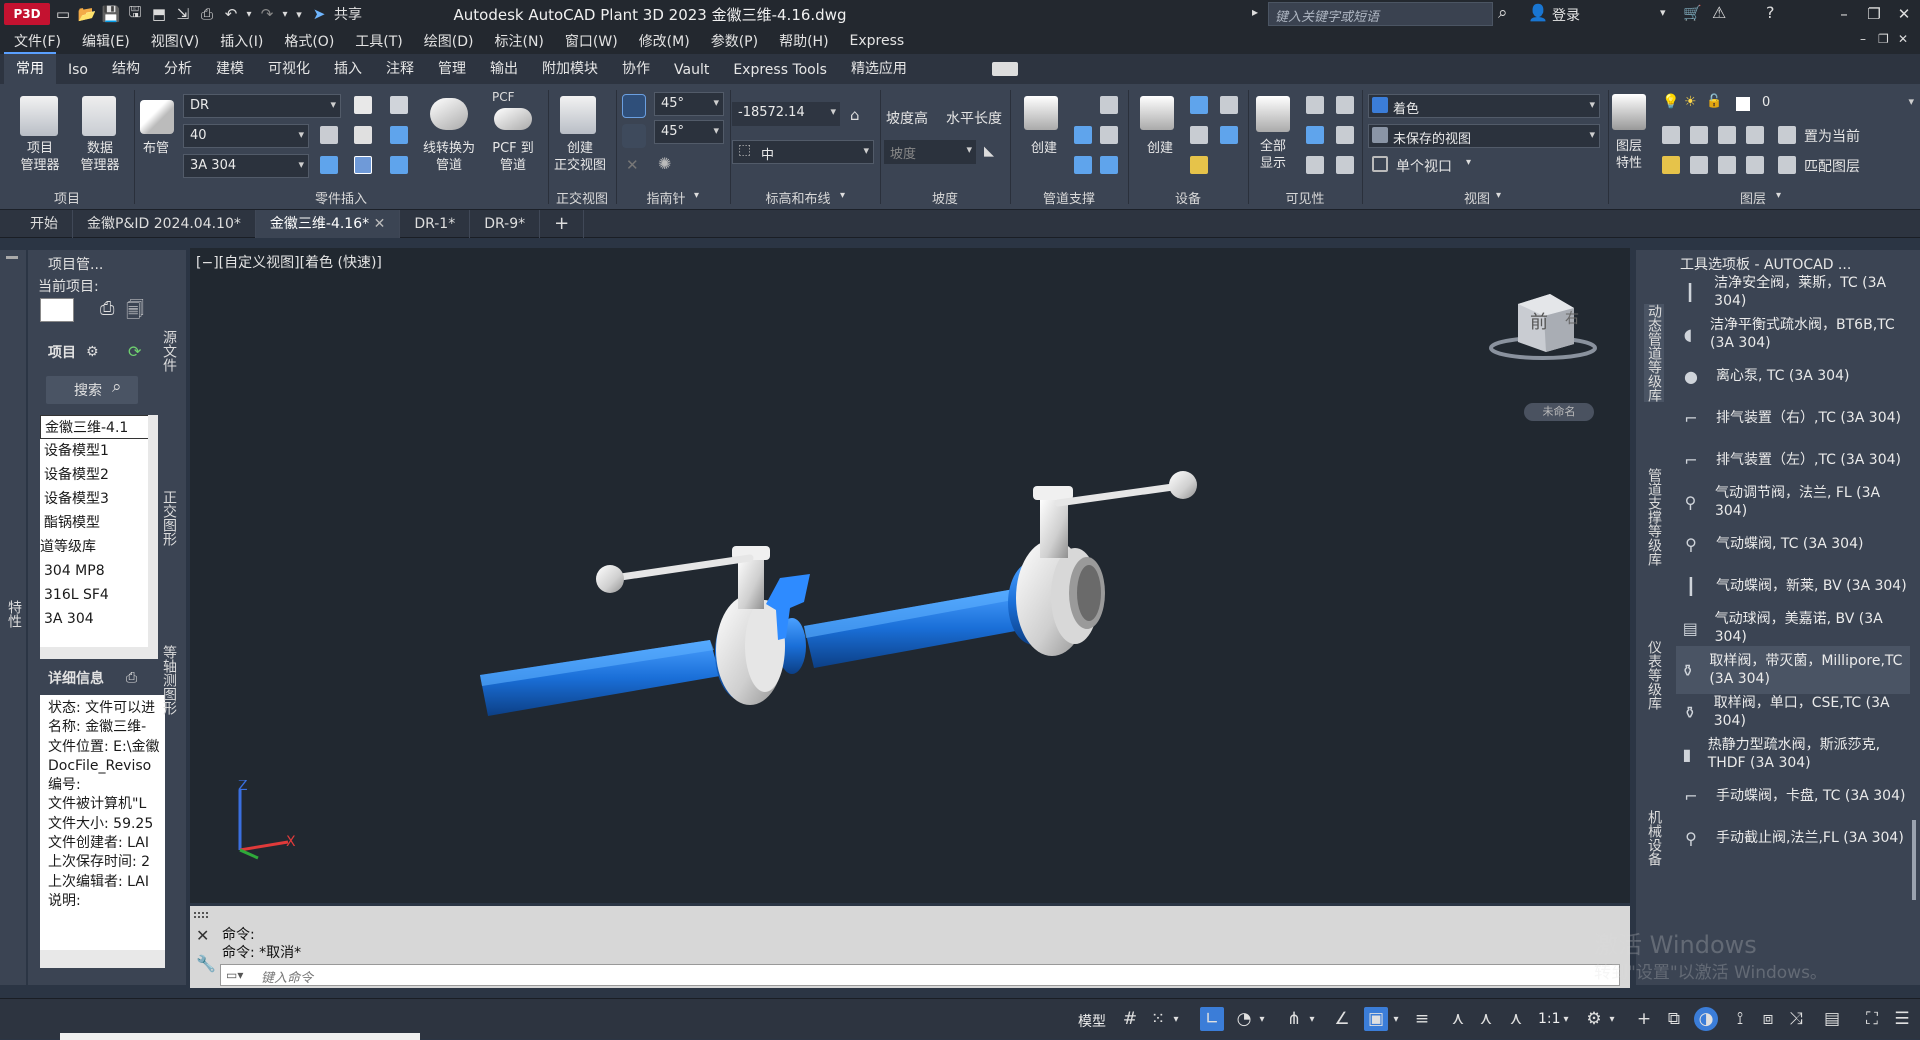  Describe the element at coordinates (803, 152) in the screenshot. I see `center-combo: 中` at that location.